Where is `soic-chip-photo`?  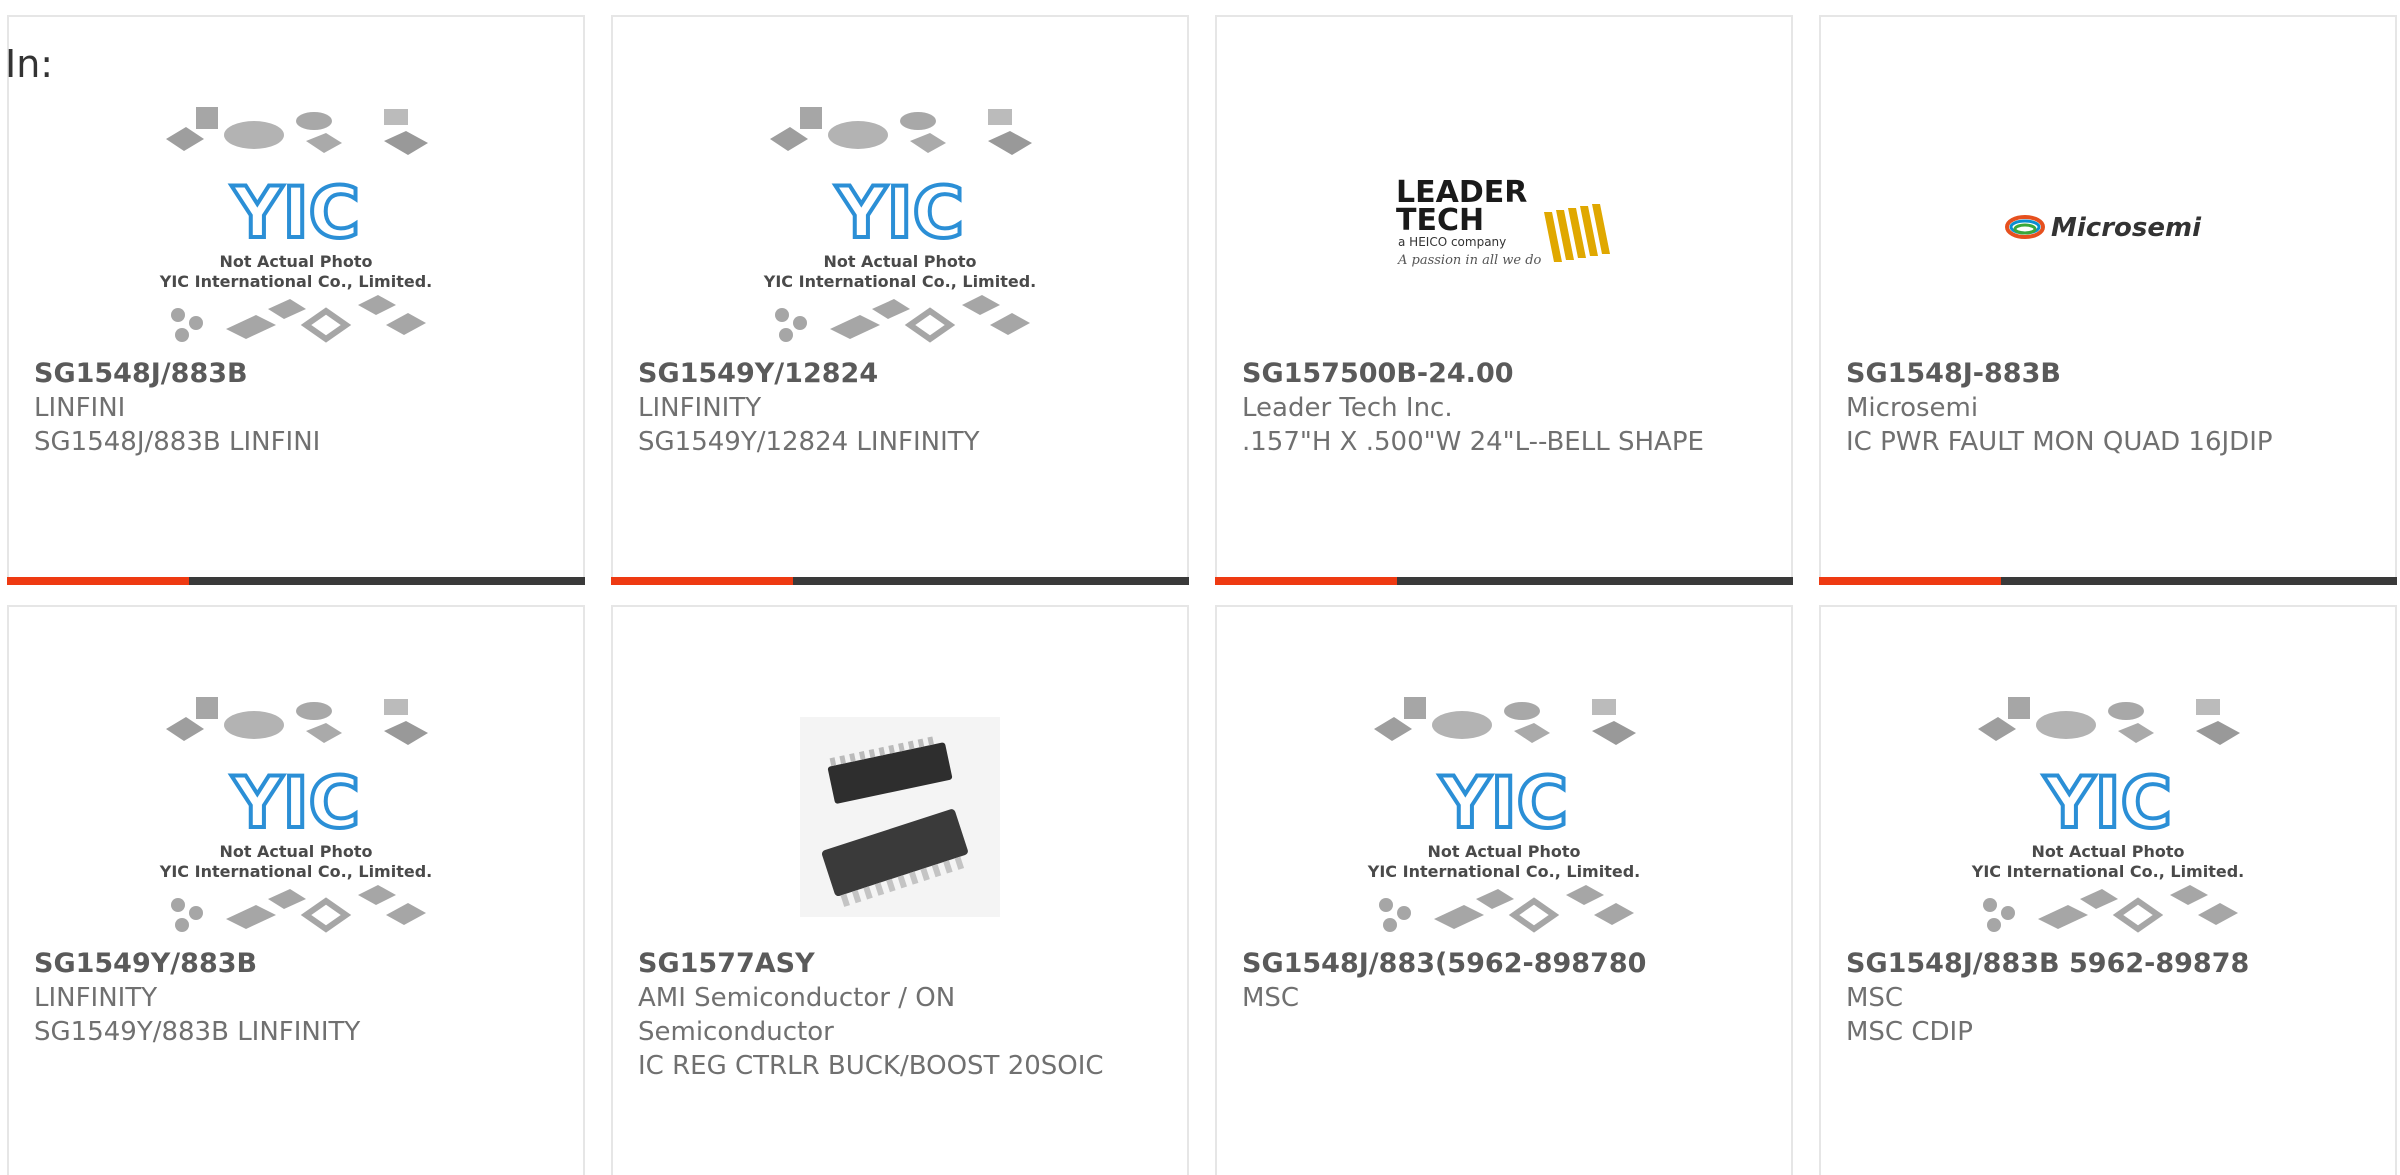
soic-chip-photo is located at coordinates (900, 817).